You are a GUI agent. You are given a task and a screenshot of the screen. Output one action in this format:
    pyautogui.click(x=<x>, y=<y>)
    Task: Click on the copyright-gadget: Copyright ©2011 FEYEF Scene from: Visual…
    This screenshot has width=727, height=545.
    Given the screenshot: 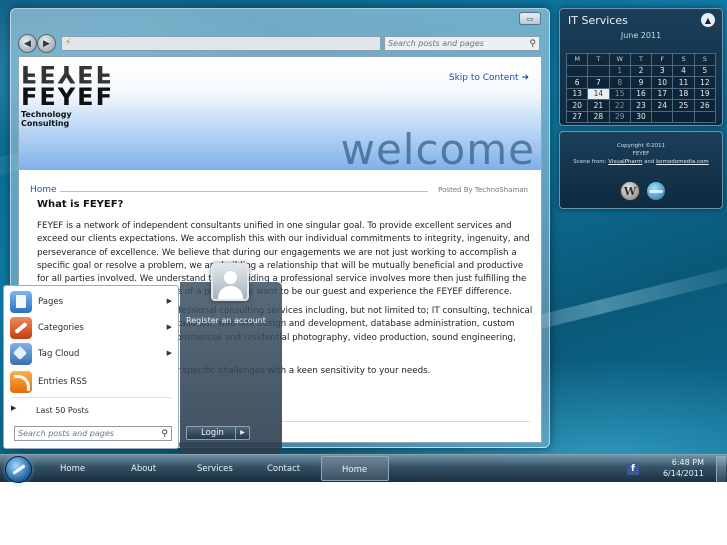 What is the action you would take?
    pyautogui.click(x=641, y=170)
    